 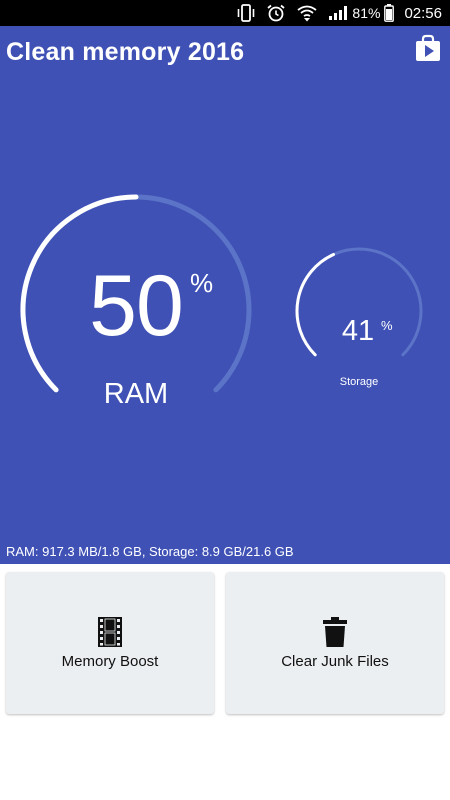 What do you see at coordinates (110, 634) in the screenshot?
I see `film-icon` at bounding box center [110, 634].